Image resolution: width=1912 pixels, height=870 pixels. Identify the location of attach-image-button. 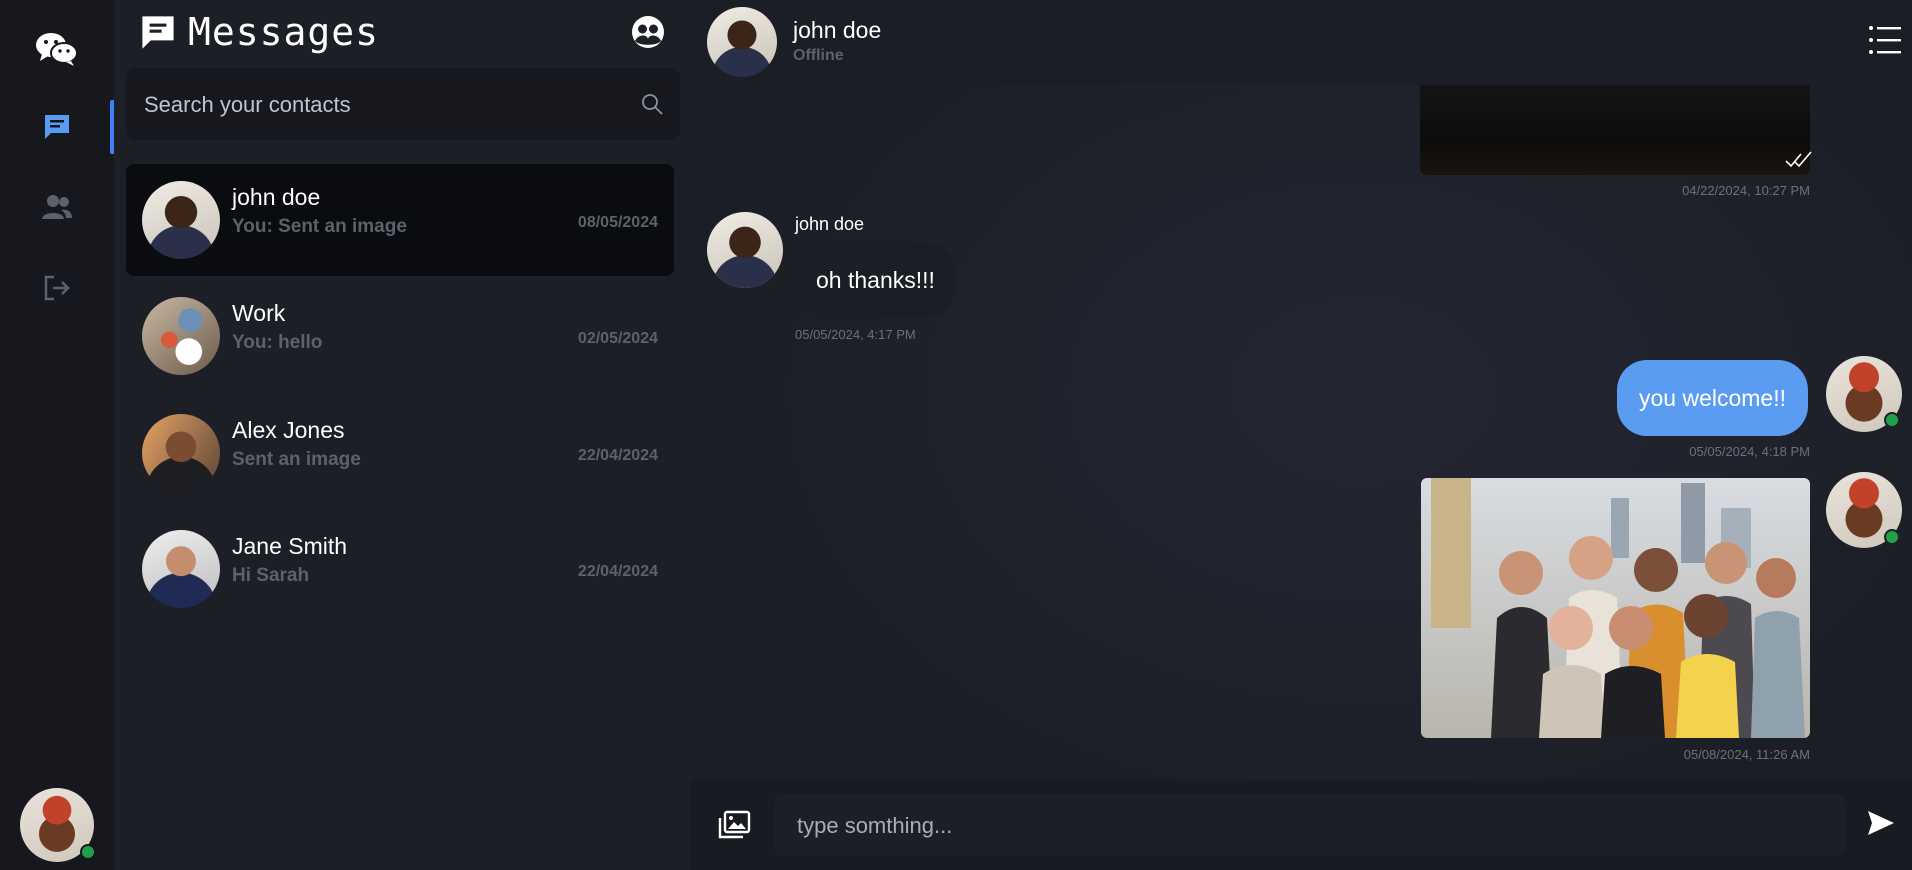
(734, 827).